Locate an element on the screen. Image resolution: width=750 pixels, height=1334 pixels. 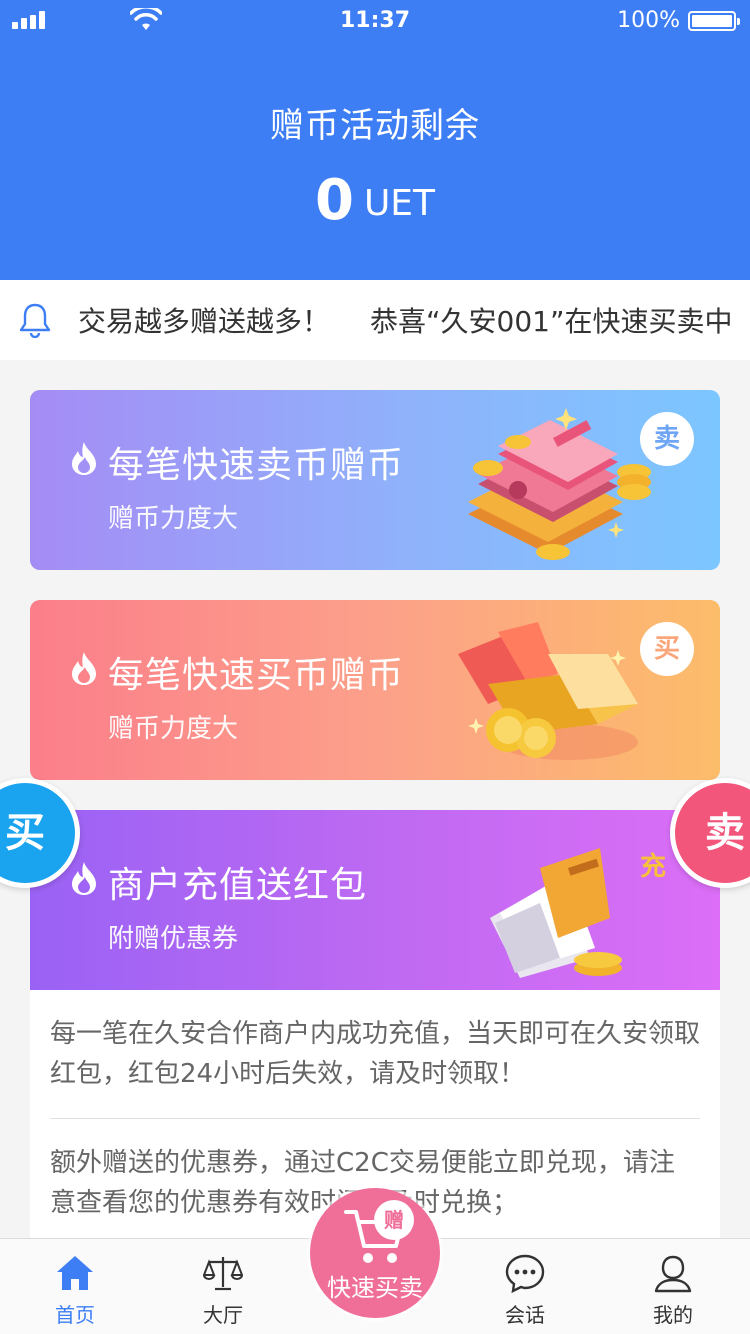
merchant-recharge-card: 商户充值送红包 附赠优惠券 充 is located at coordinates (375, 900).